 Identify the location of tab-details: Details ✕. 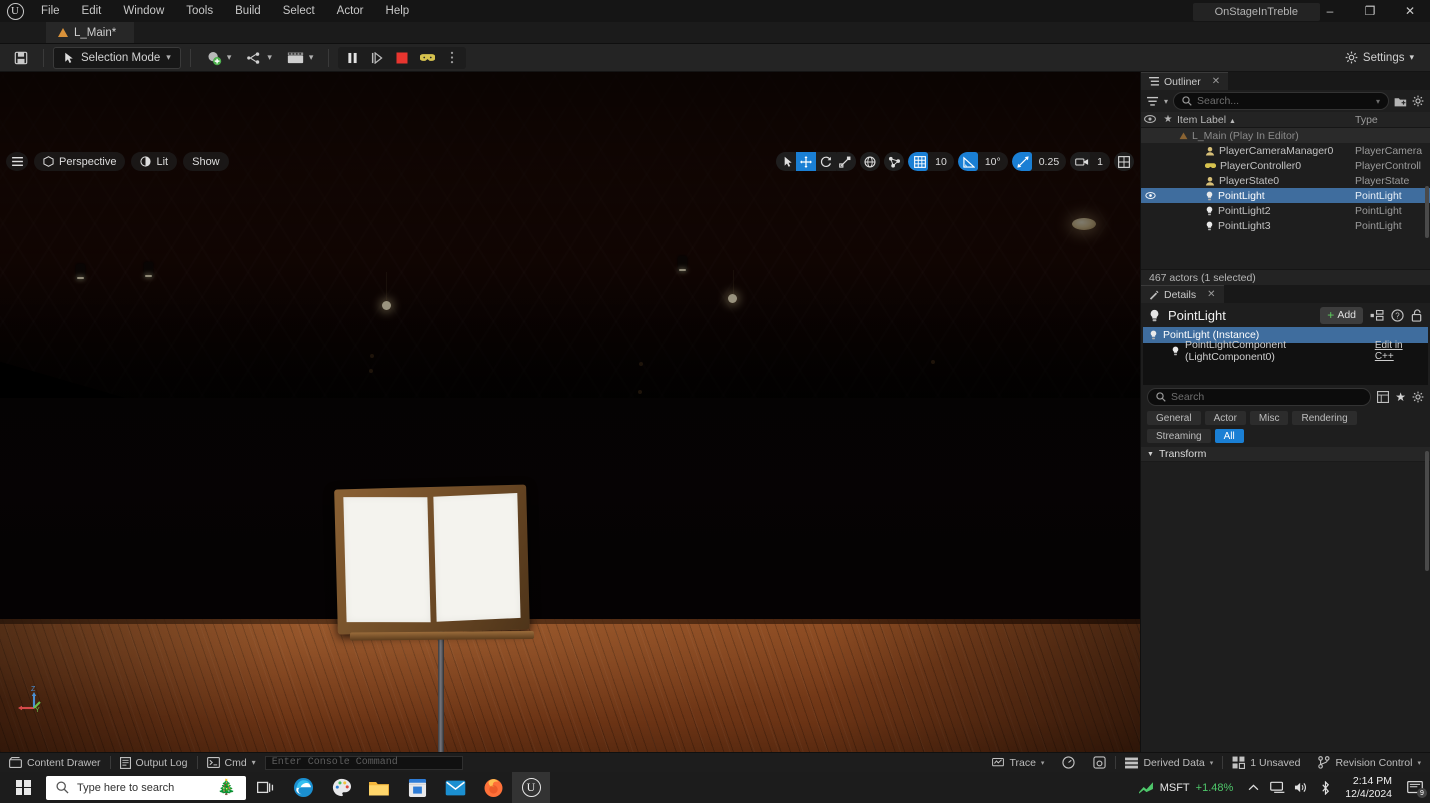
(1182, 294).